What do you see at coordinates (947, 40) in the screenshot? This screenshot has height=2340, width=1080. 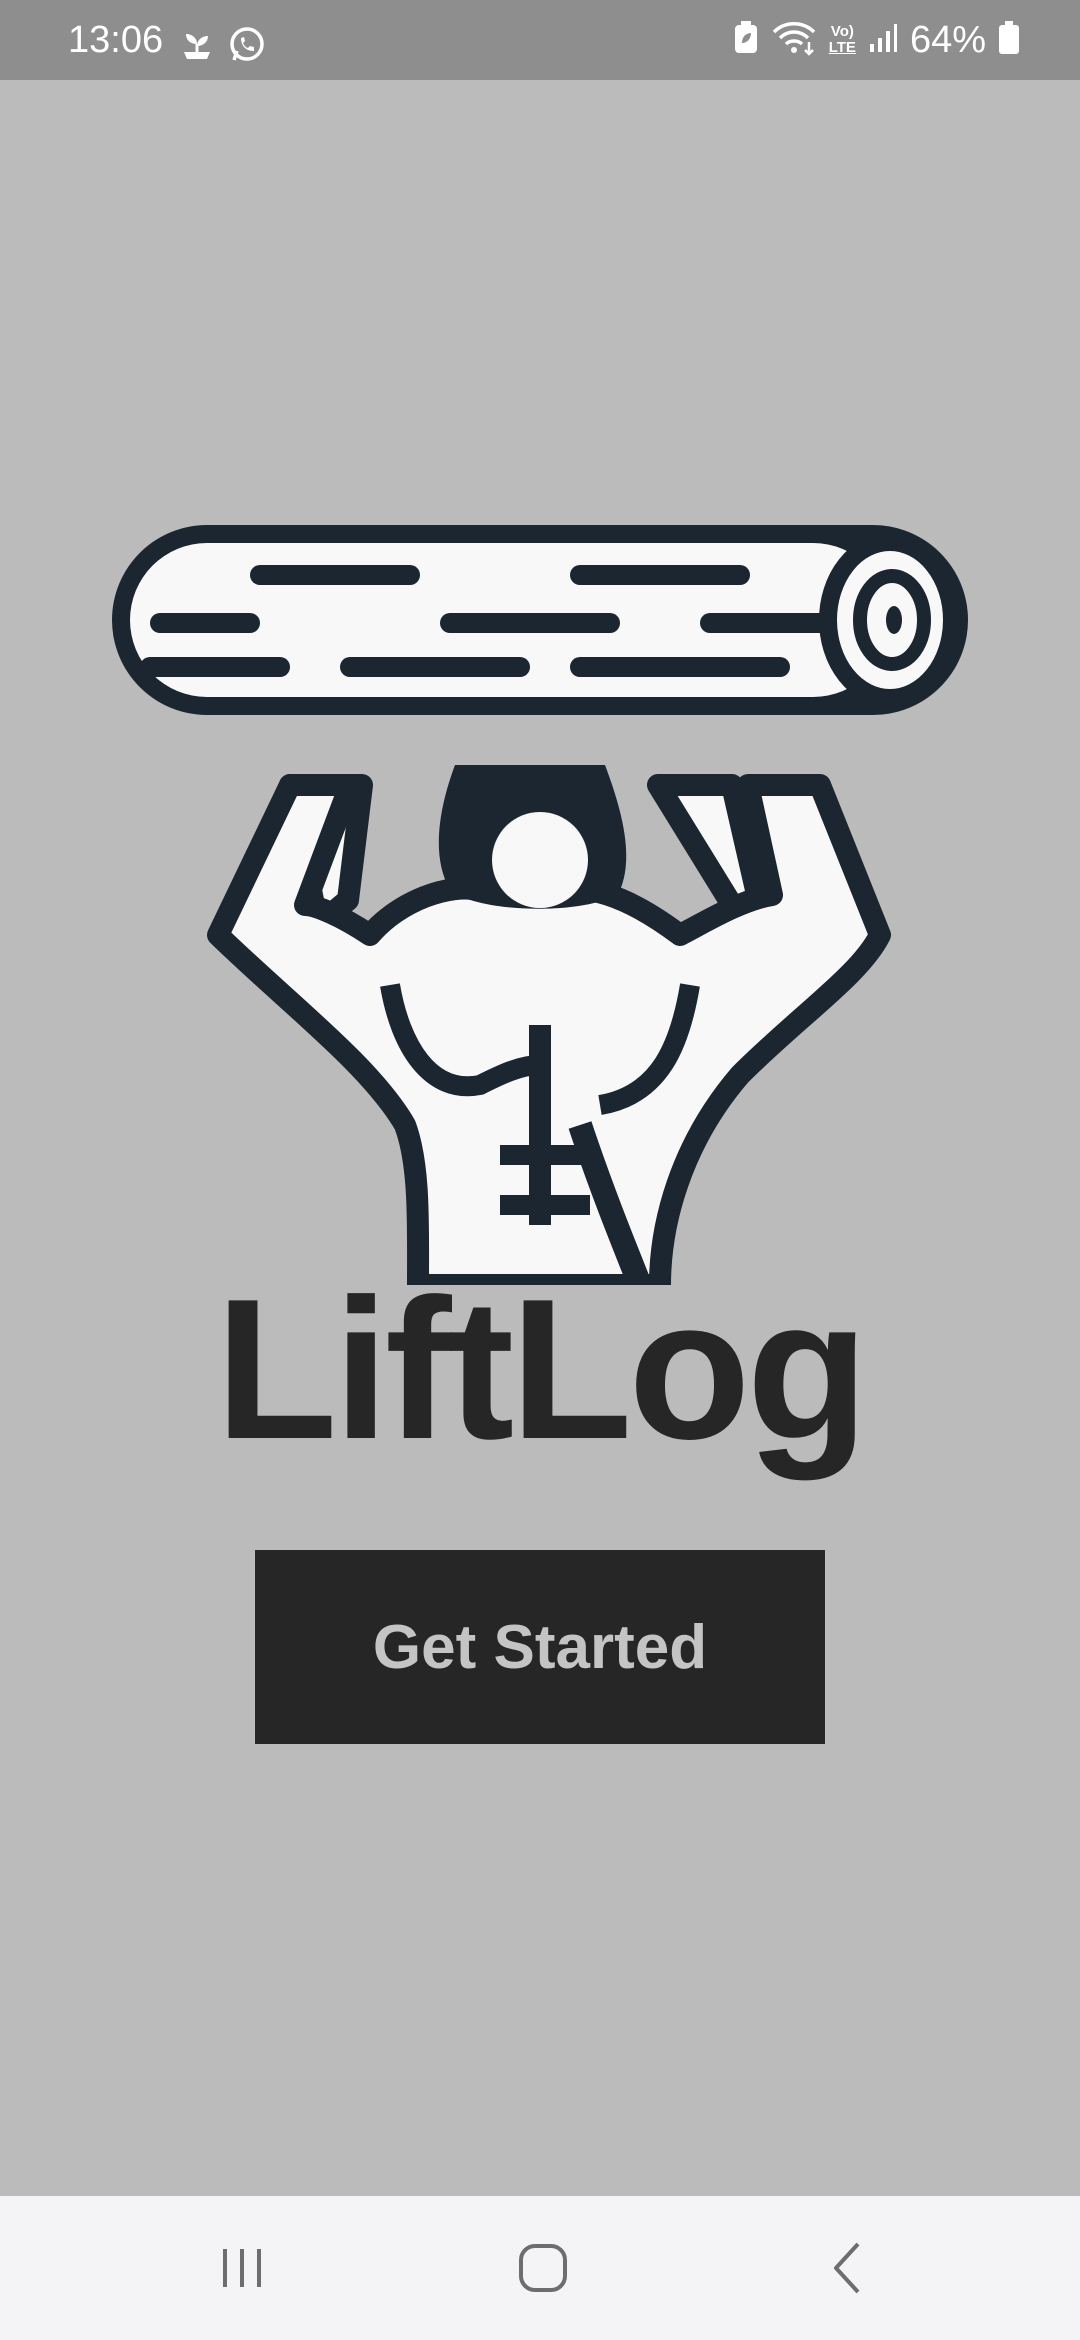 I see `battery-percent: 64%` at bounding box center [947, 40].